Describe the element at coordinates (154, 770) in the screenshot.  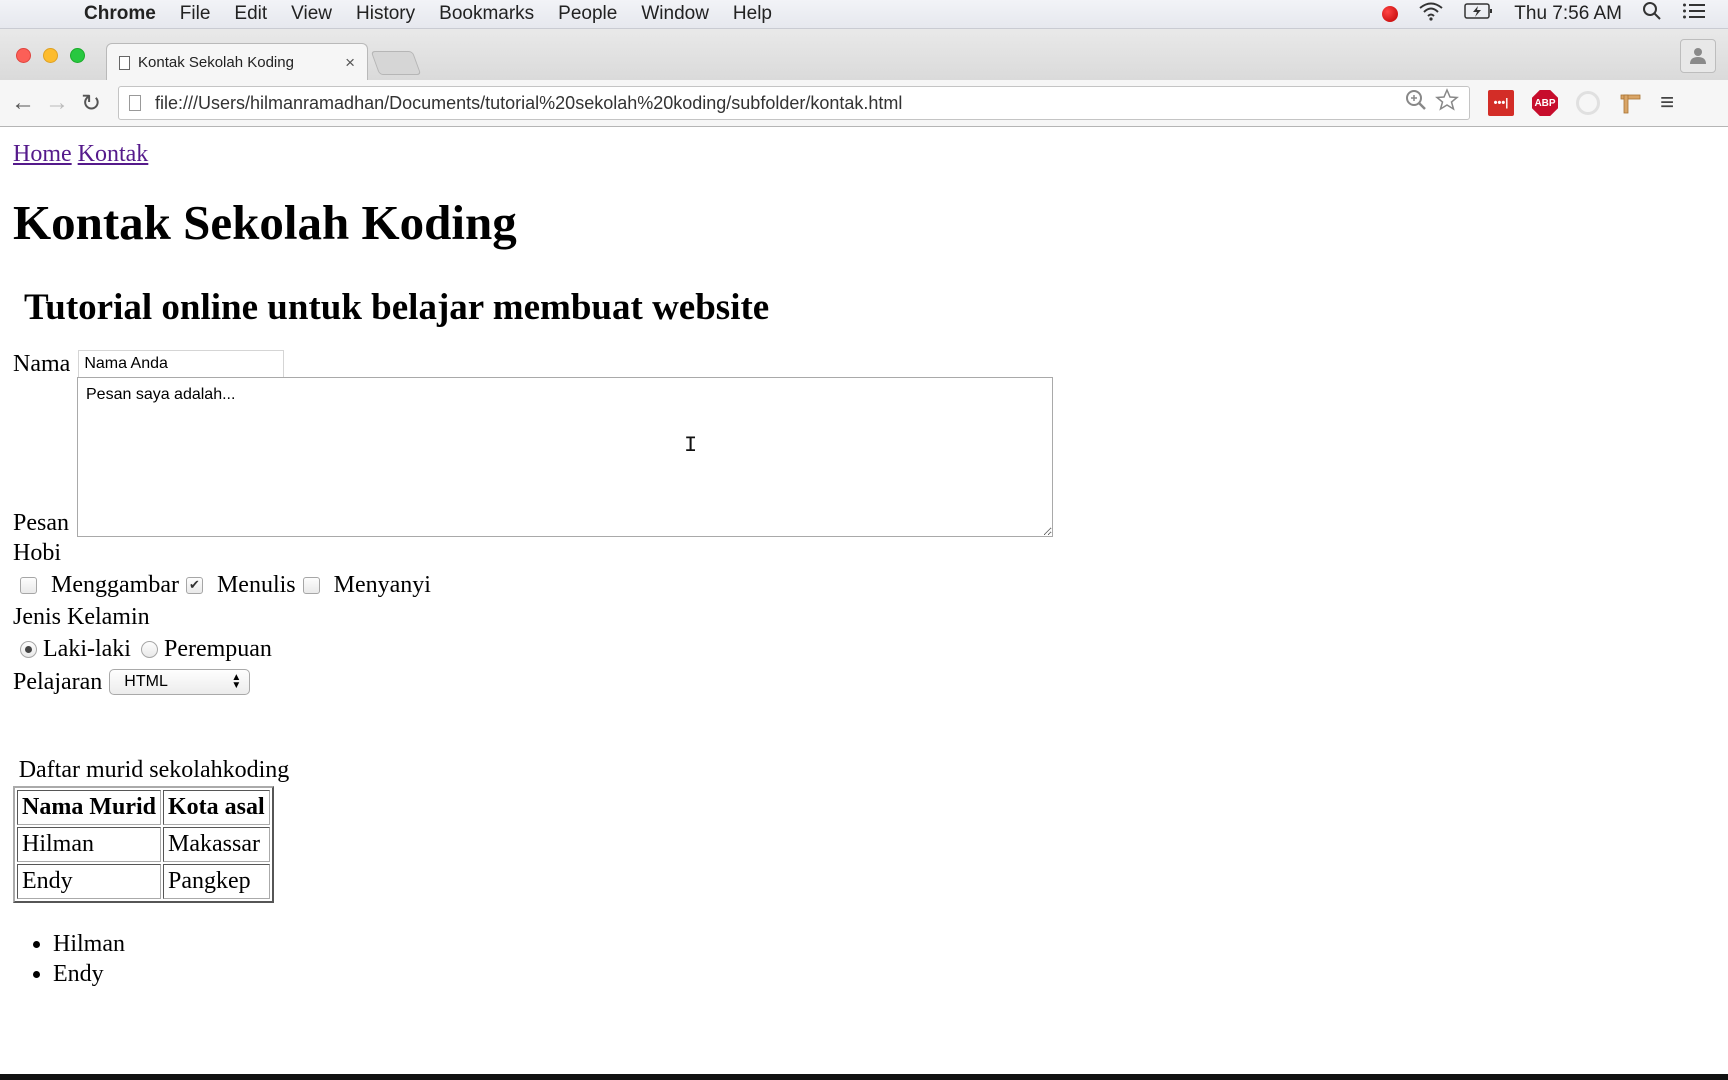
I see `table-caption: Daftar murid sekolahkoding` at that location.